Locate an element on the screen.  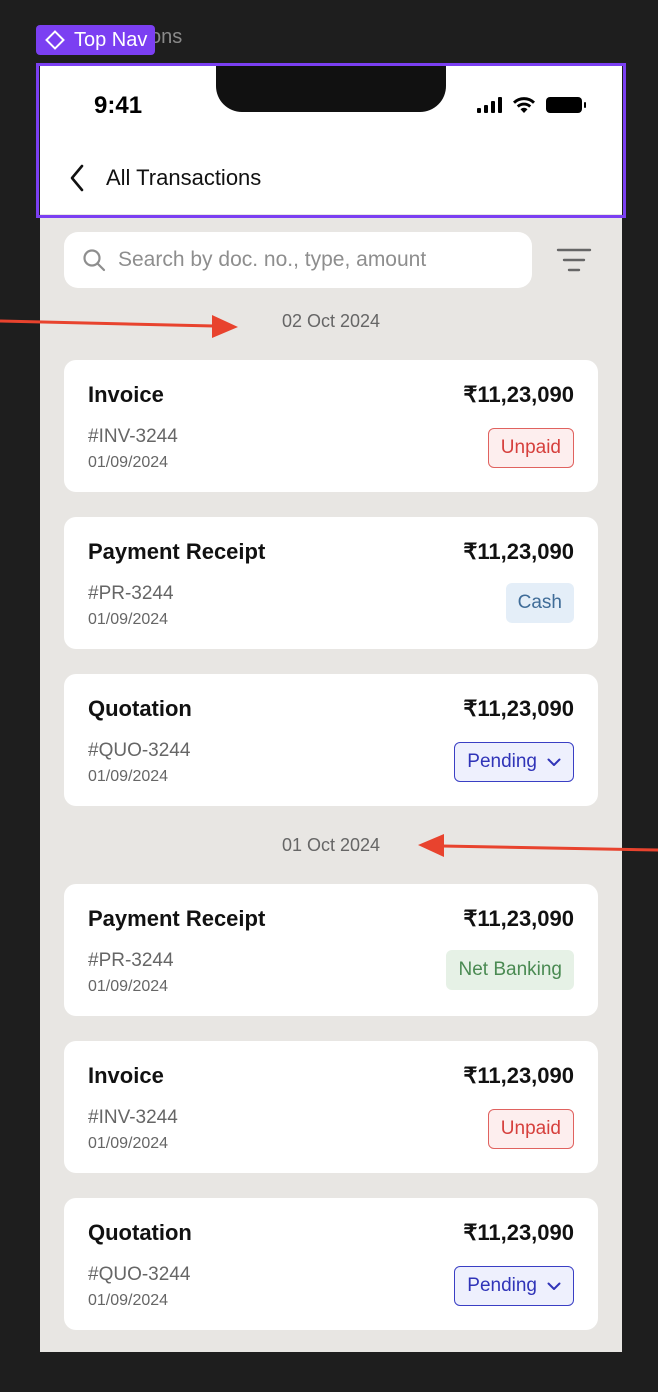
status-icons is located at coordinates (531, 105).